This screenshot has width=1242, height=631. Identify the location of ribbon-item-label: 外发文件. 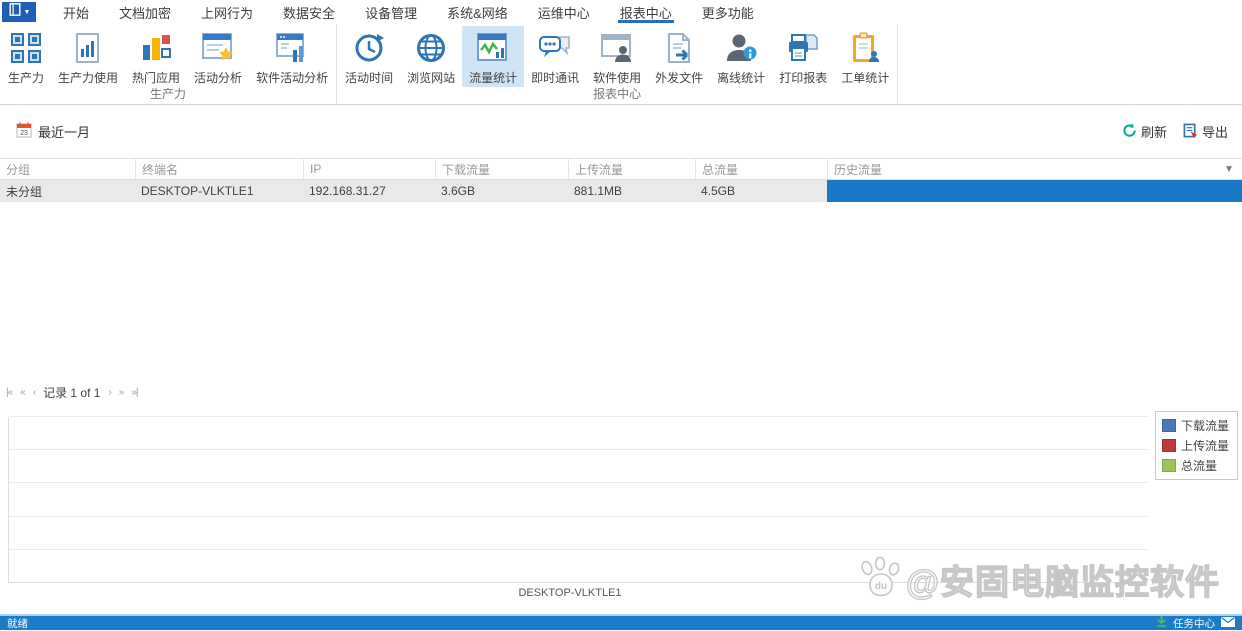
(679, 78).